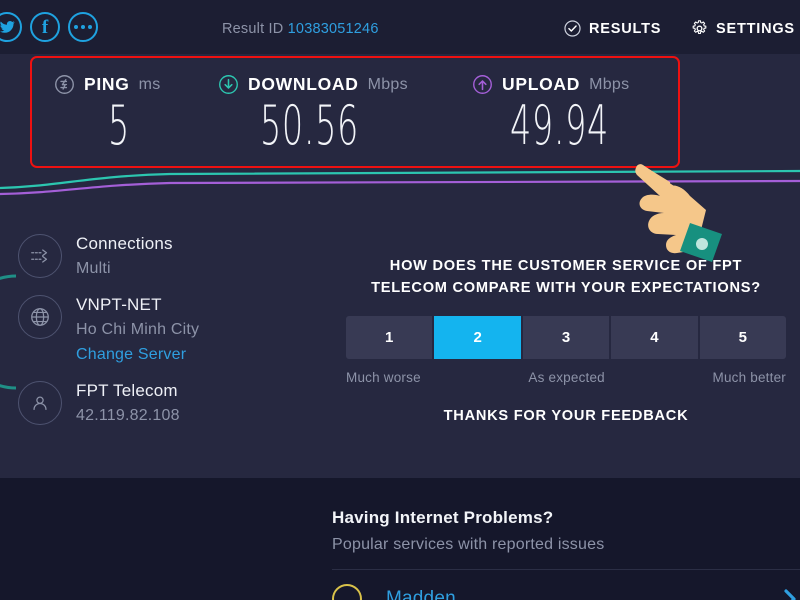 The width and height of the screenshot is (800, 600). I want to click on ellipsis-icon, so click(83, 27).